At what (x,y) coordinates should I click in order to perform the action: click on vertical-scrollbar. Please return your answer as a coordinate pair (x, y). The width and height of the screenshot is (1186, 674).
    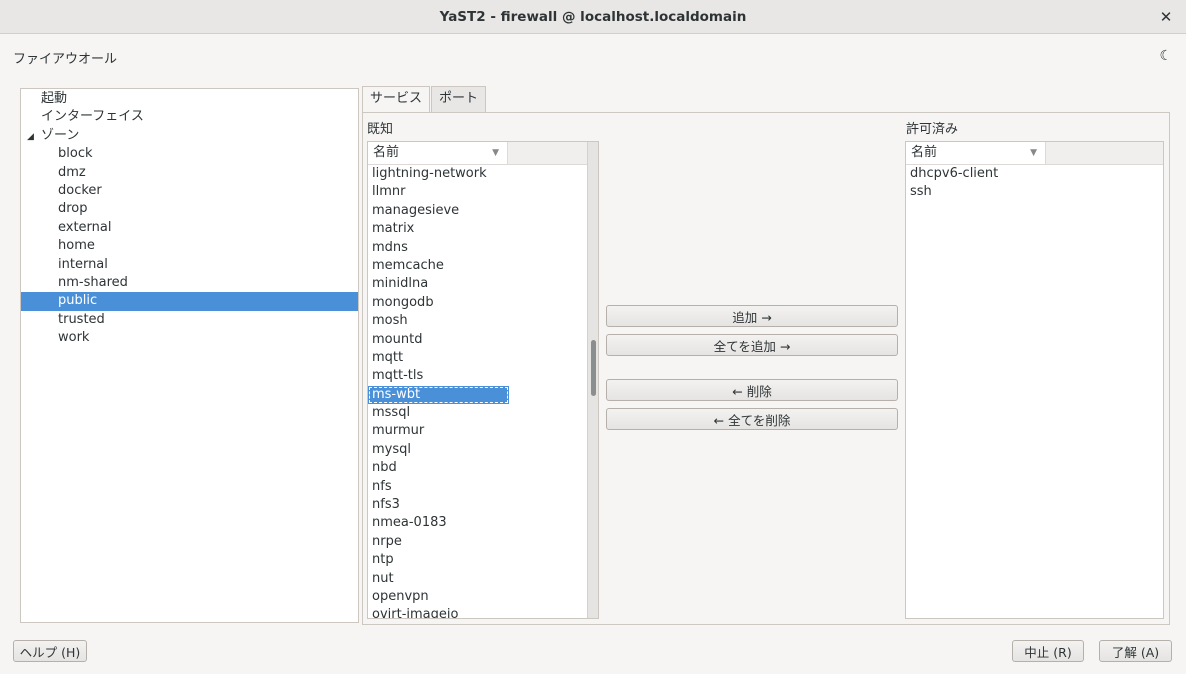
    Looking at the image, I should click on (592, 380).